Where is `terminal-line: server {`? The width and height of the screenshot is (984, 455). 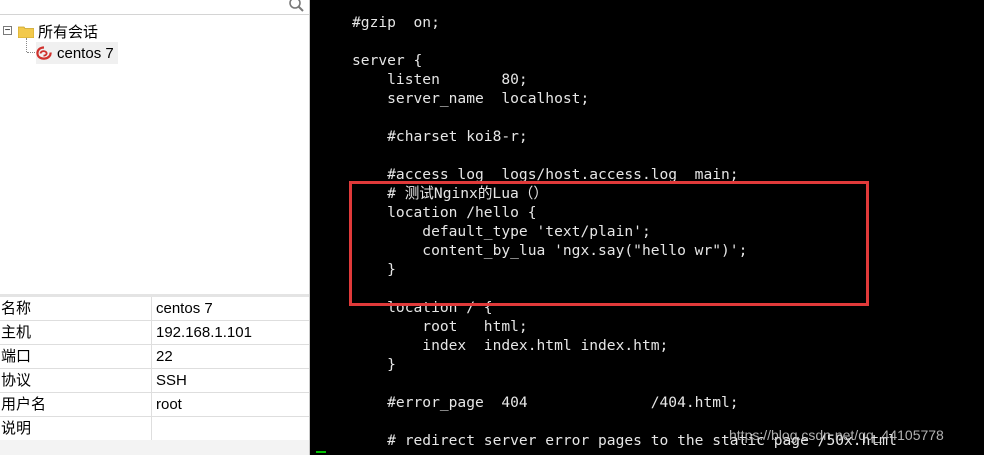
terminal-line: server { is located at coordinates (387, 60).